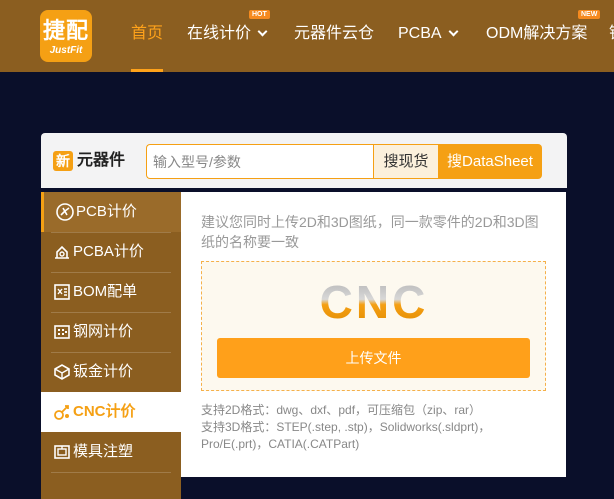  I want to click on nav-stencil-truncated: 钢, so click(611, 36).